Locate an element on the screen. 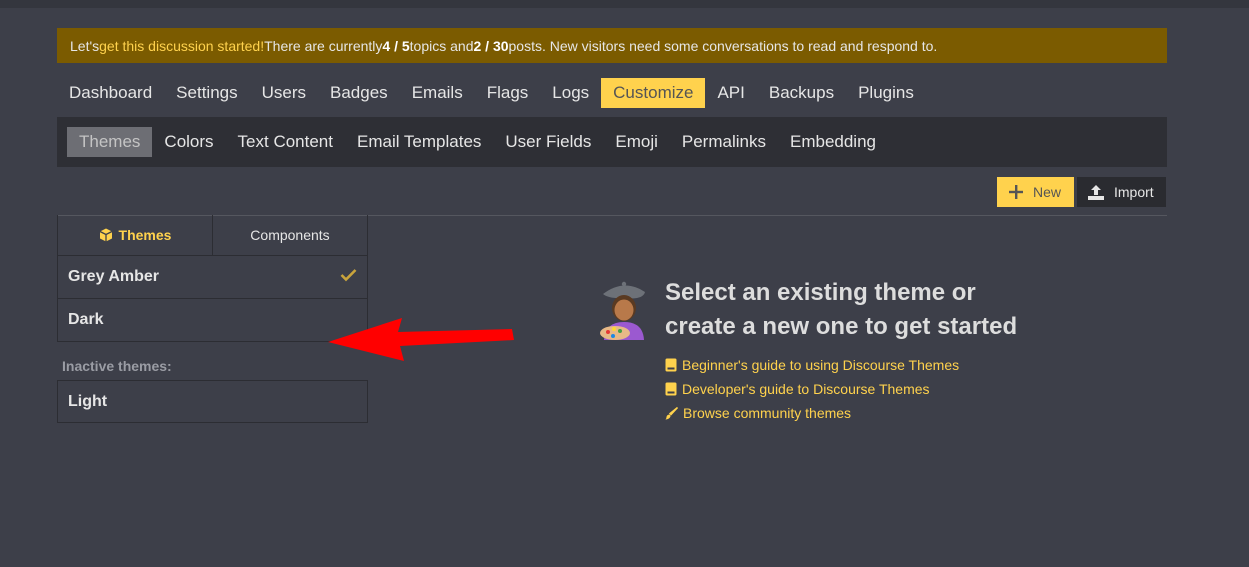 Image resolution: width=1249 pixels, height=567 pixels. nav-api: API is located at coordinates (730, 93).